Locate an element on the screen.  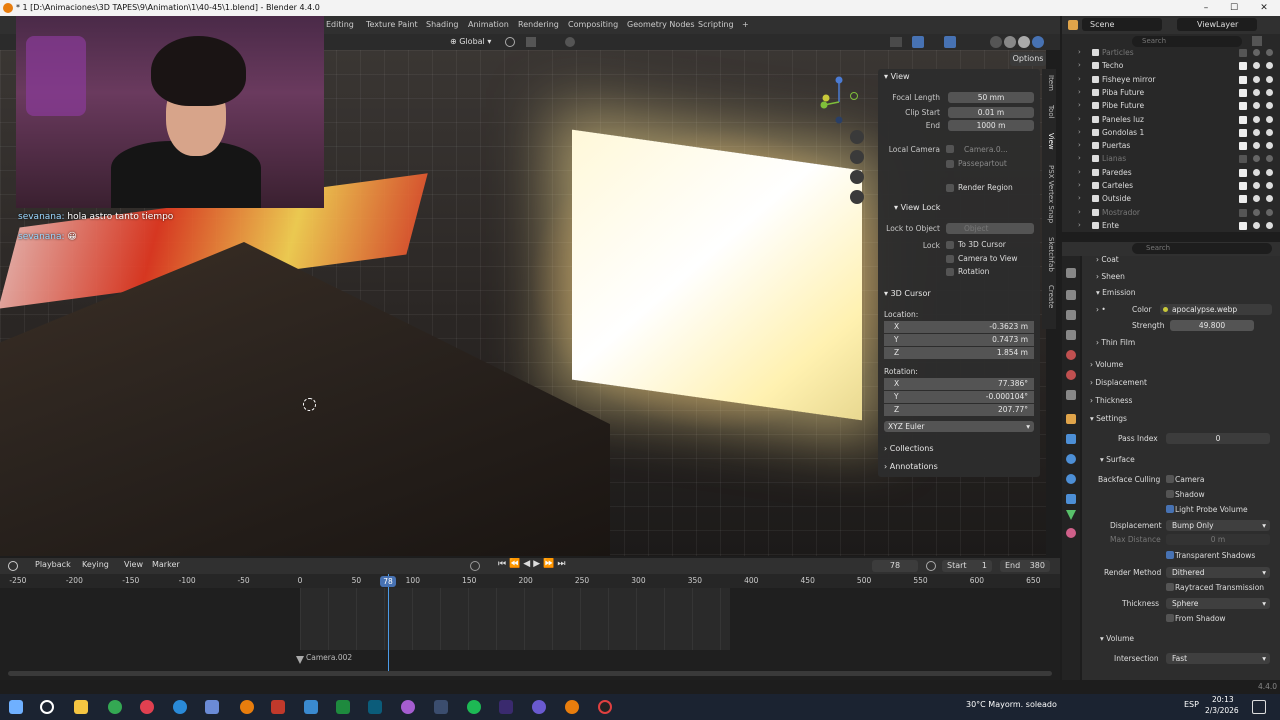
emission-color-field: apocalypse.webp is located at coordinates (1216, 309).